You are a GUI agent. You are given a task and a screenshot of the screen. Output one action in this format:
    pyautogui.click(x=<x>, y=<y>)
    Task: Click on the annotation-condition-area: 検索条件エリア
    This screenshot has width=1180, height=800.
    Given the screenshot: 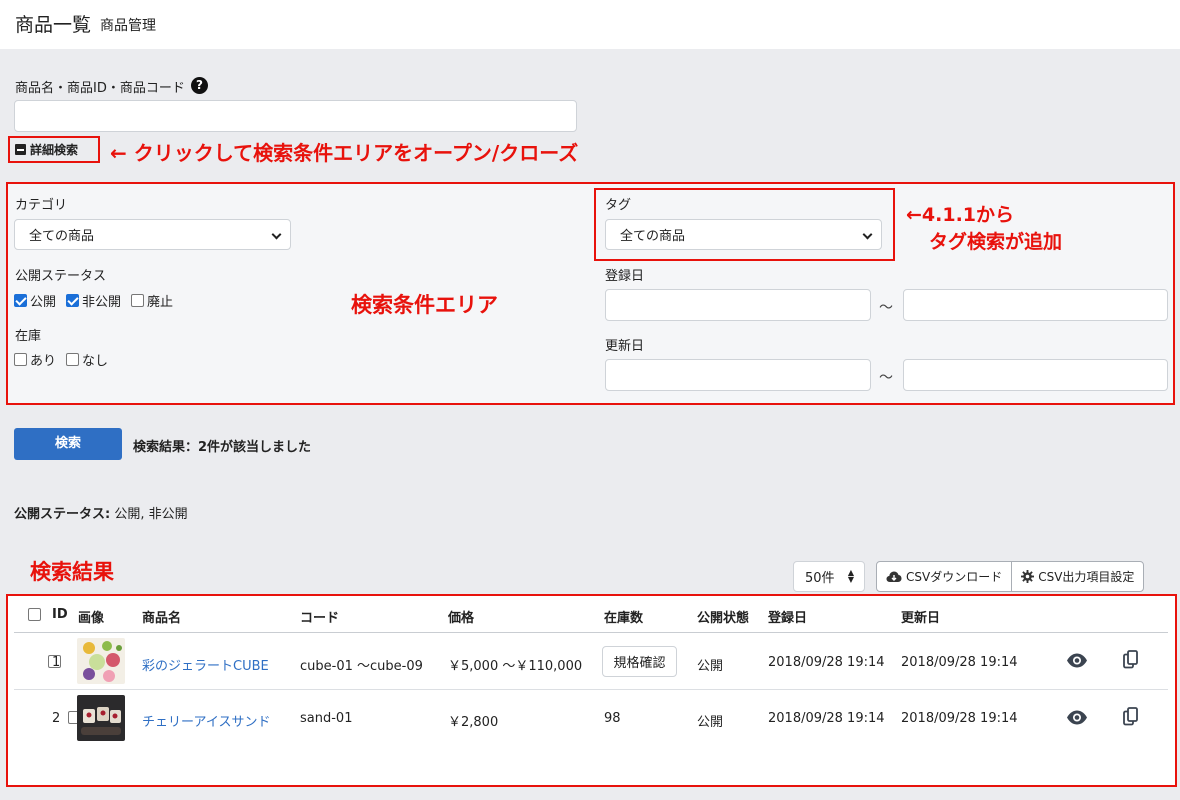 What is the action you would take?
    pyautogui.click(x=424, y=305)
    